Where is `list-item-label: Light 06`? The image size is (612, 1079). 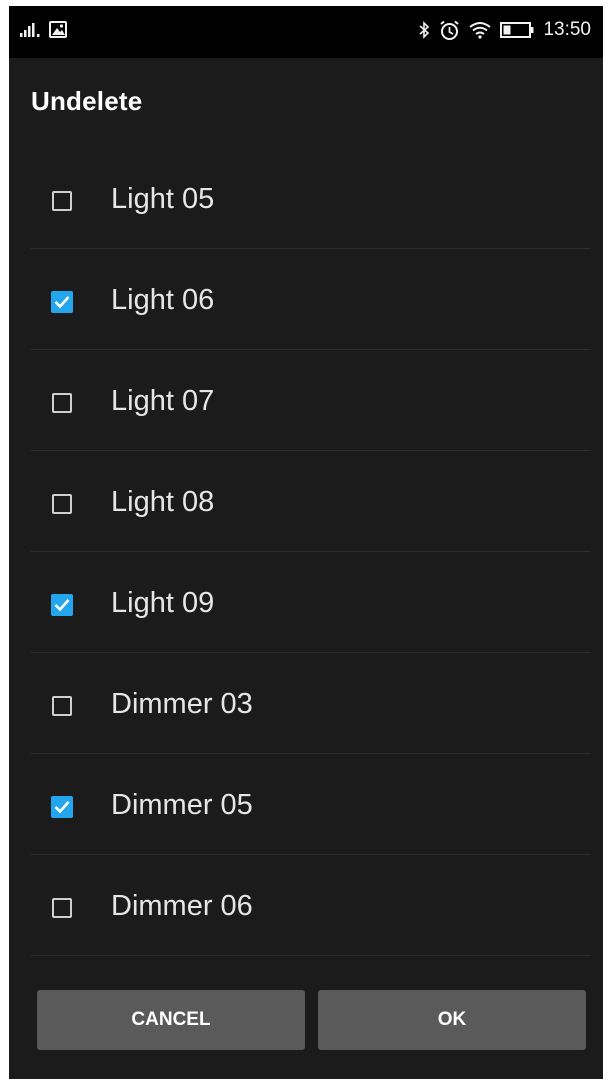 list-item-label: Light 06 is located at coordinates (163, 300).